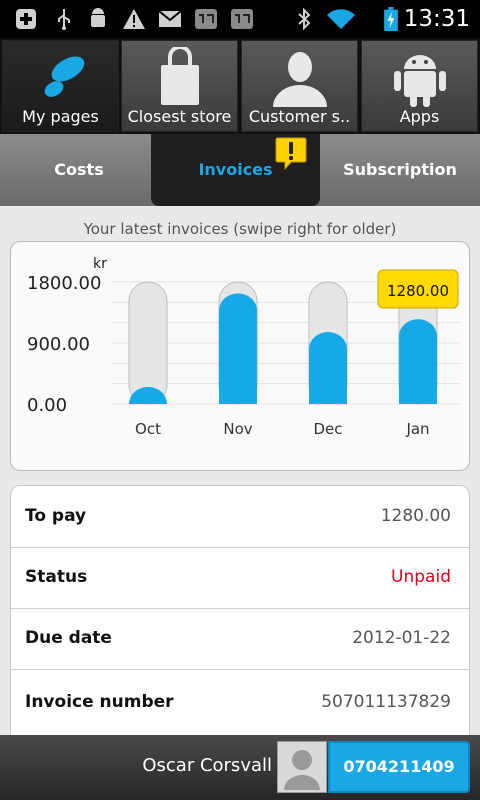 This screenshot has height=800, width=480. What do you see at coordinates (179, 76) in the screenshot?
I see `shopping-bag-icon` at bounding box center [179, 76].